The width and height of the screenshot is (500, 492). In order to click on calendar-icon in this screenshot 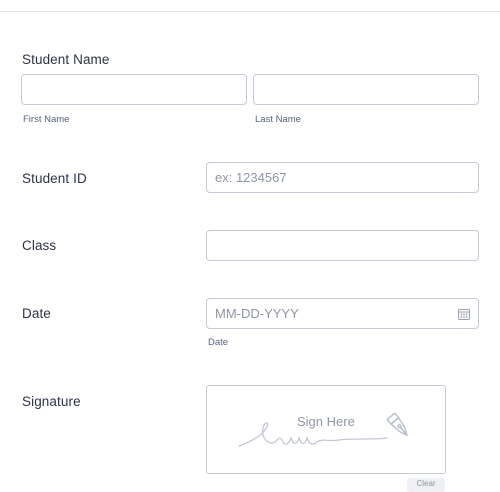, I will do `click(464, 314)`.